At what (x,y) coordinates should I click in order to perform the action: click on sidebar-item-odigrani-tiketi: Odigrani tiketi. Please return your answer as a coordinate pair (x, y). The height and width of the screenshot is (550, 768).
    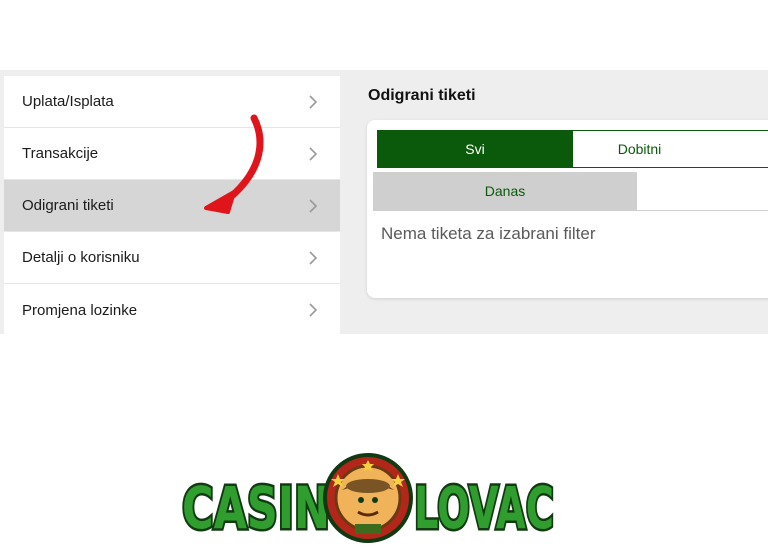
    Looking at the image, I should click on (172, 206).